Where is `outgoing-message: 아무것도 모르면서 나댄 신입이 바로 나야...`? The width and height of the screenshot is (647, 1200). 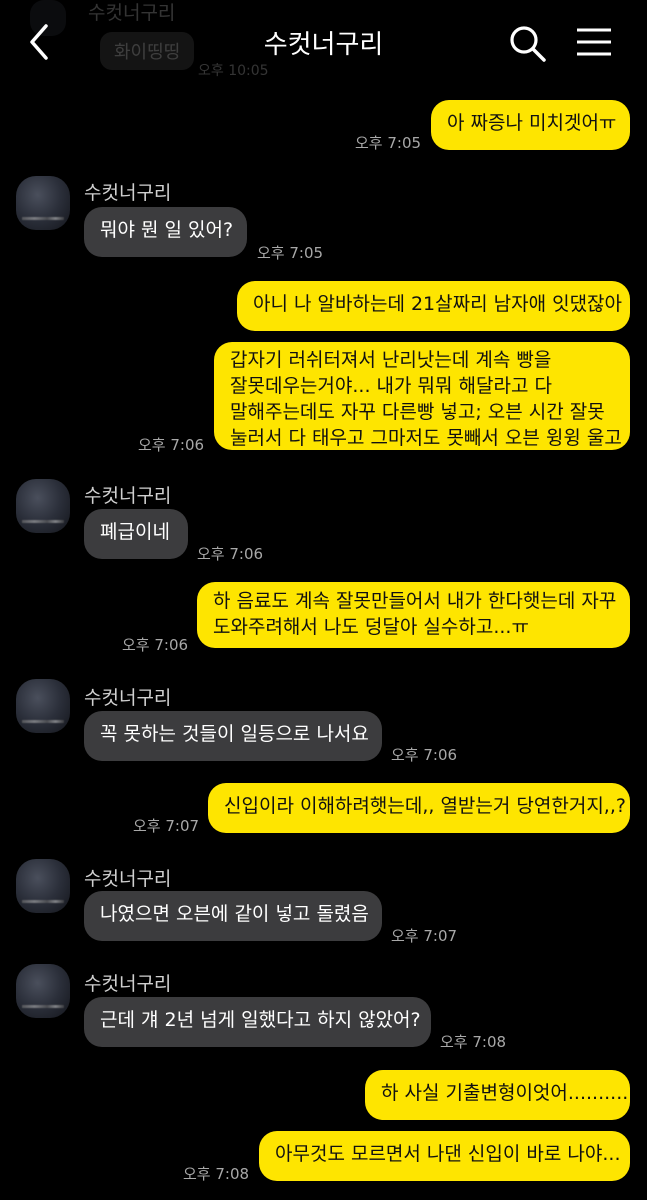 outgoing-message: 아무것도 모르면서 나댄 신입이 바로 나야... is located at coordinates (444, 1156).